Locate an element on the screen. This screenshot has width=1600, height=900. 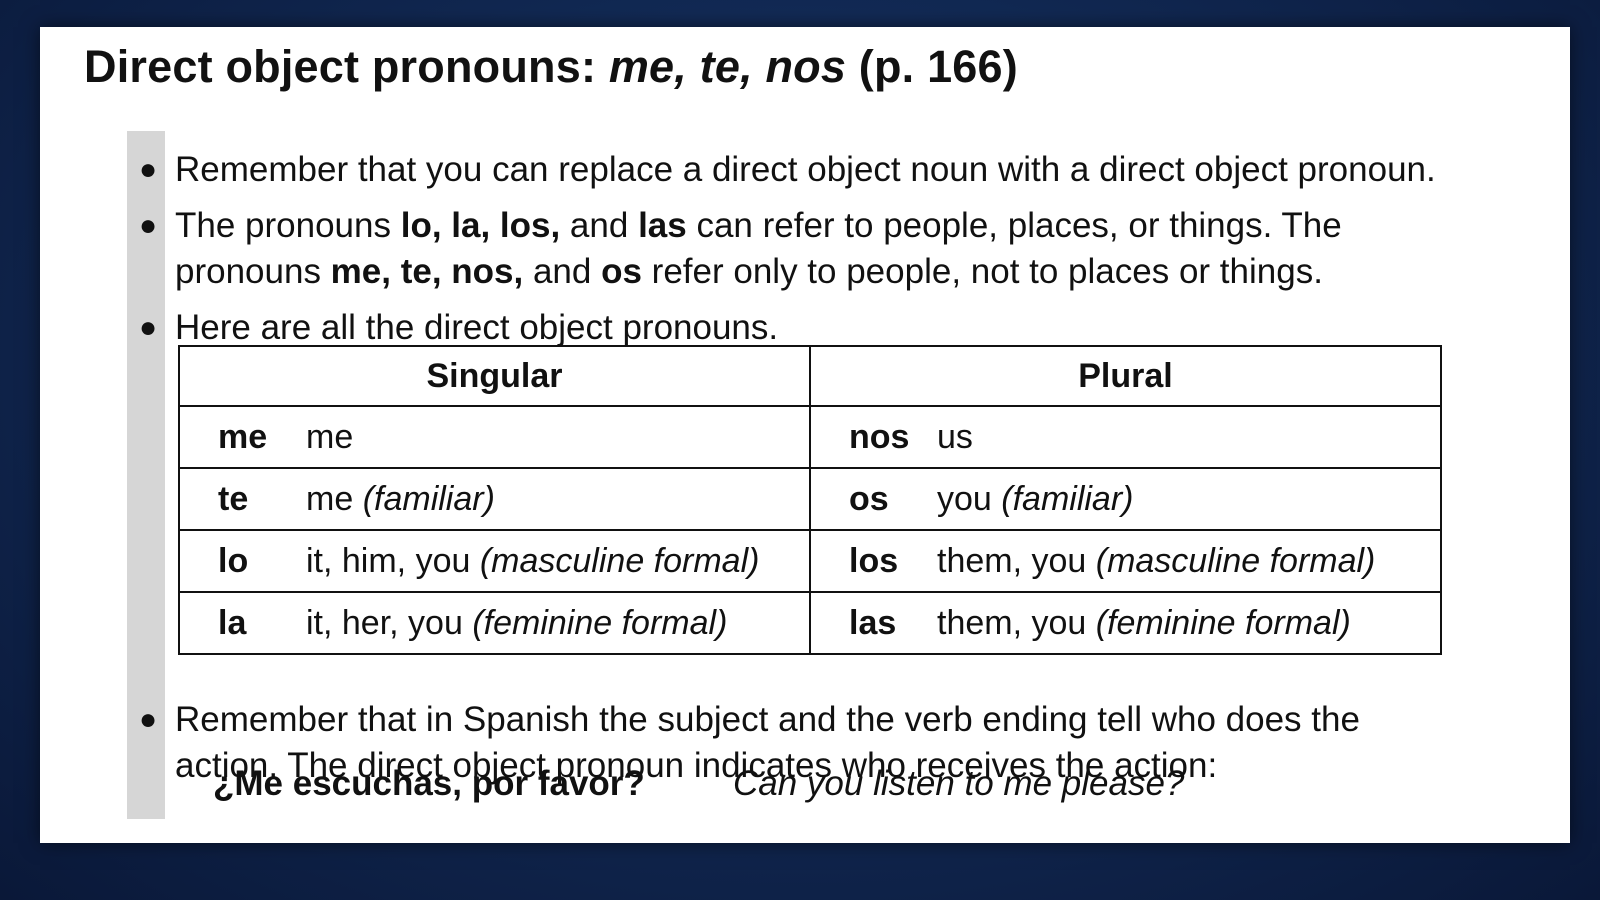
singular-cell: lo it, him, you (masculine formal) is located at coordinates (494, 561).